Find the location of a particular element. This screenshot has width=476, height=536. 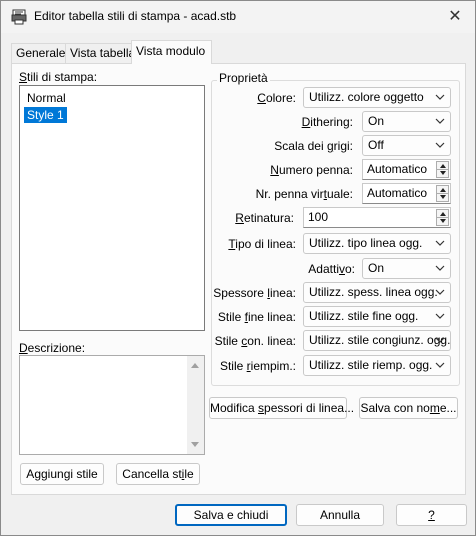

tab-generale: Generale is located at coordinates (38, 53).